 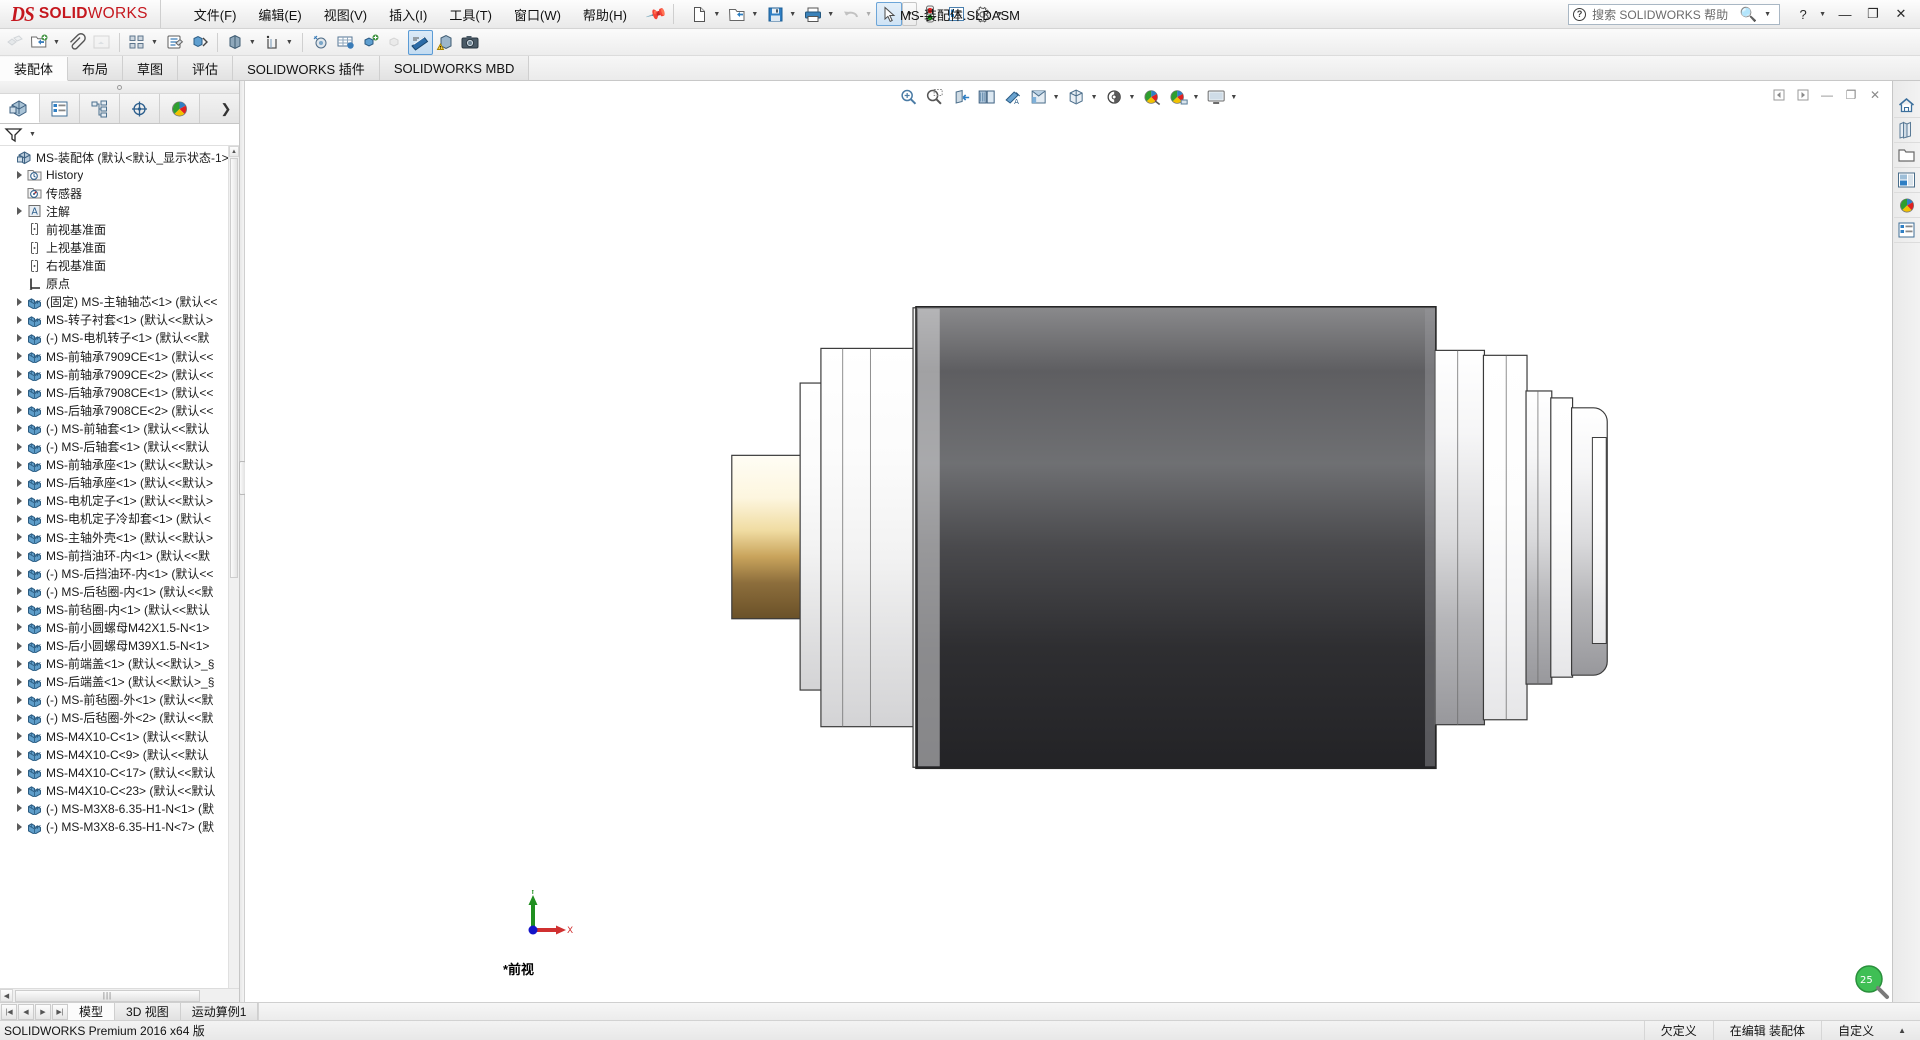 I want to click on help-button: ?, so click(x=1803, y=14).